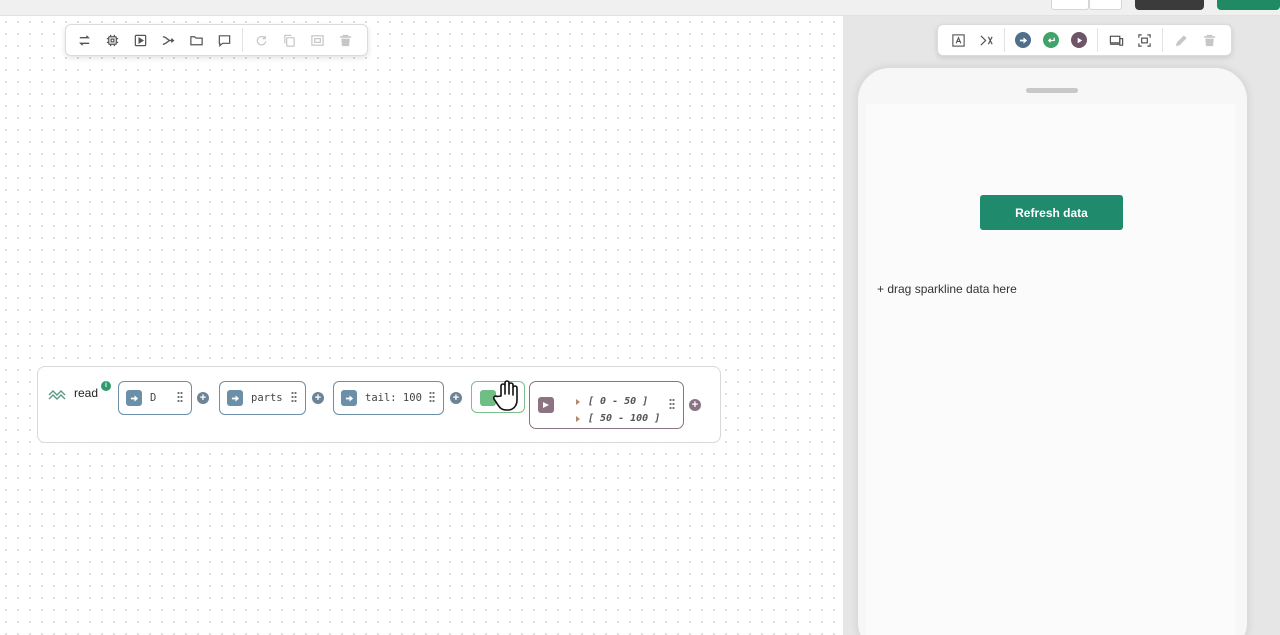  What do you see at coordinates (1070, 5) in the screenshot?
I see `top-action-button-left` at bounding box center [1070, 5].